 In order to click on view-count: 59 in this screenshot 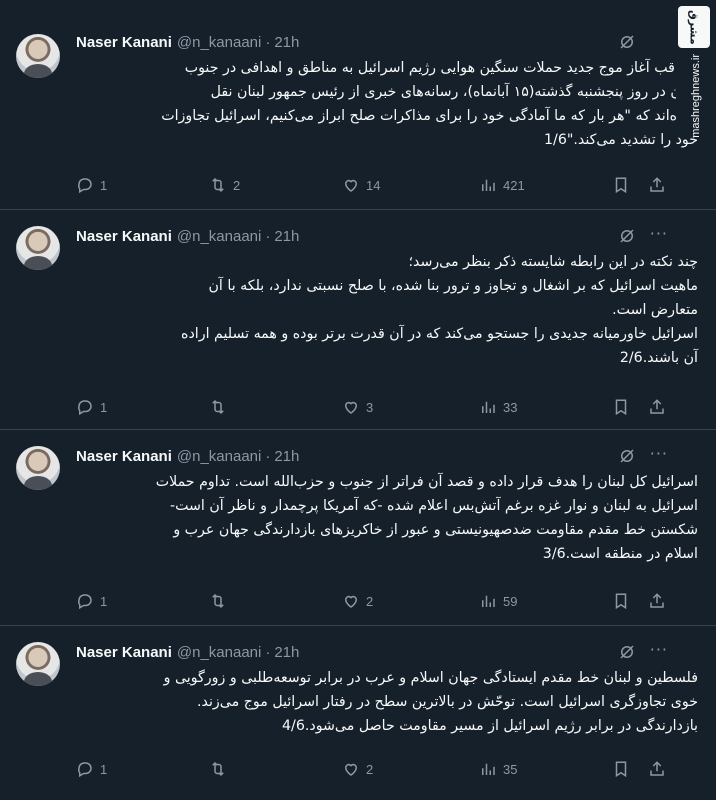, I will do `click(510, 601)`.